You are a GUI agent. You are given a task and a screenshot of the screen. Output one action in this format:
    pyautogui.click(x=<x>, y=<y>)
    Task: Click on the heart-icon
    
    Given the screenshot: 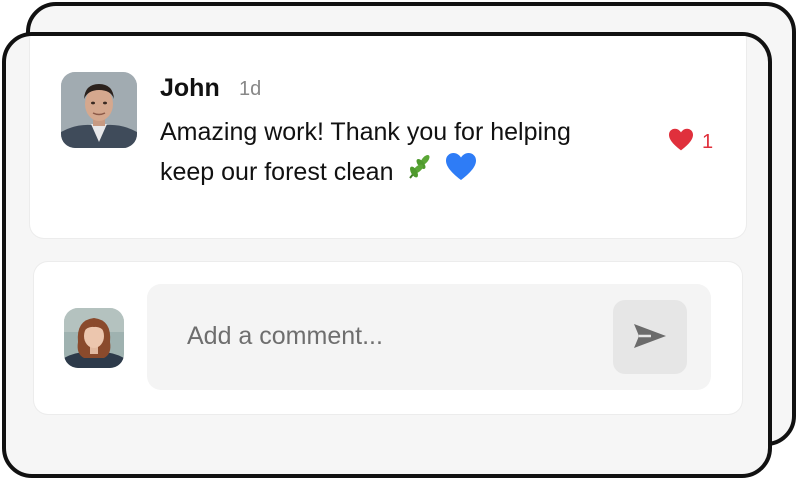 What is the action you would take?
    pyautogui.click(x=681, y=142)
    